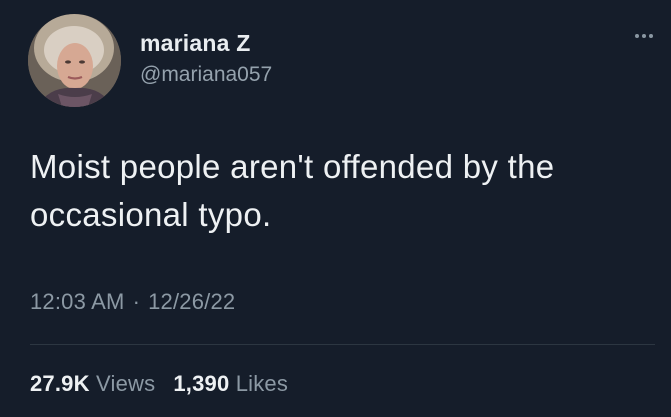 The width and height of the screenshot is (671, 417). What do you see at coordinates (195, 43) in the screenshot?
I see `display-name: mariana Z` at bounding box center [195, 43].